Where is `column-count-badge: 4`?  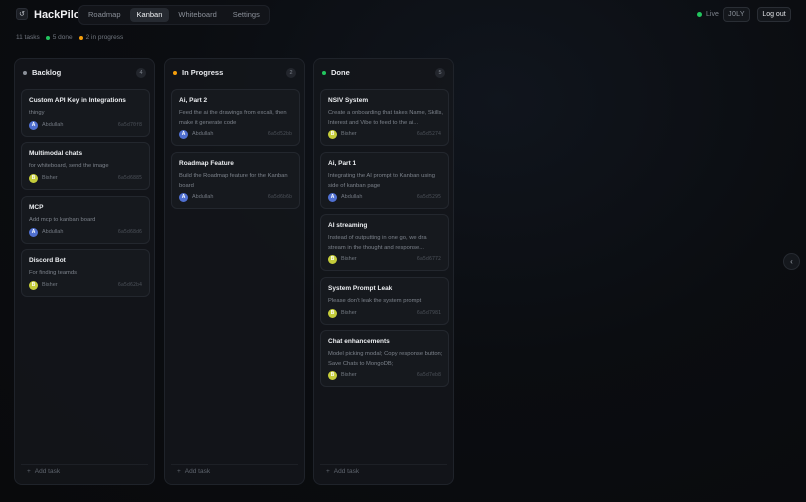 column-count-badge: 4 is located at coordinates (141, 73).